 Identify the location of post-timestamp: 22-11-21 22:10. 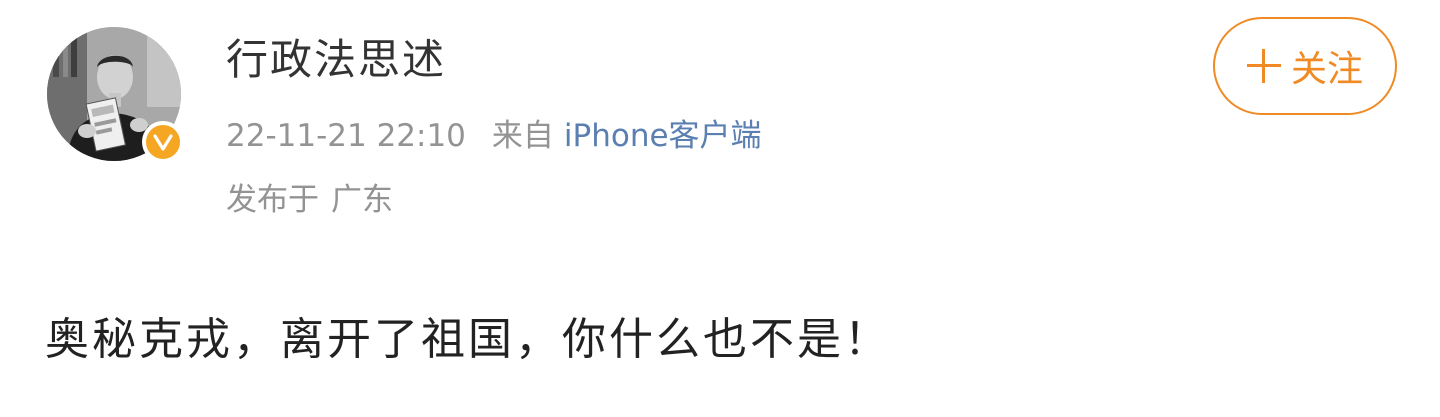
(346, 136).